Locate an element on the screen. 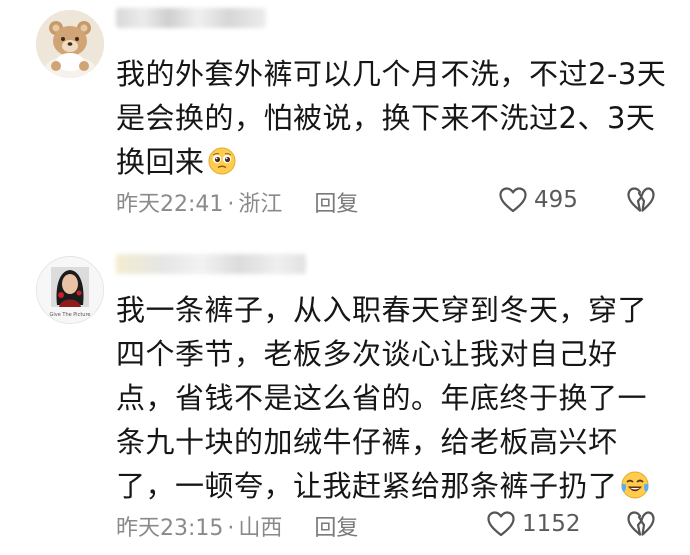  avatar is located at coordinates (70, 44).